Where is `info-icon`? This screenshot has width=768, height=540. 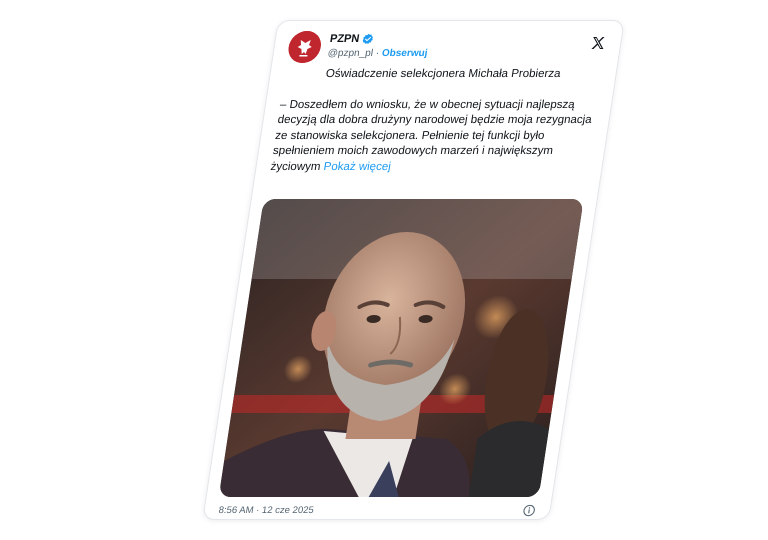 info-icon is located at coordinates (529, 510).